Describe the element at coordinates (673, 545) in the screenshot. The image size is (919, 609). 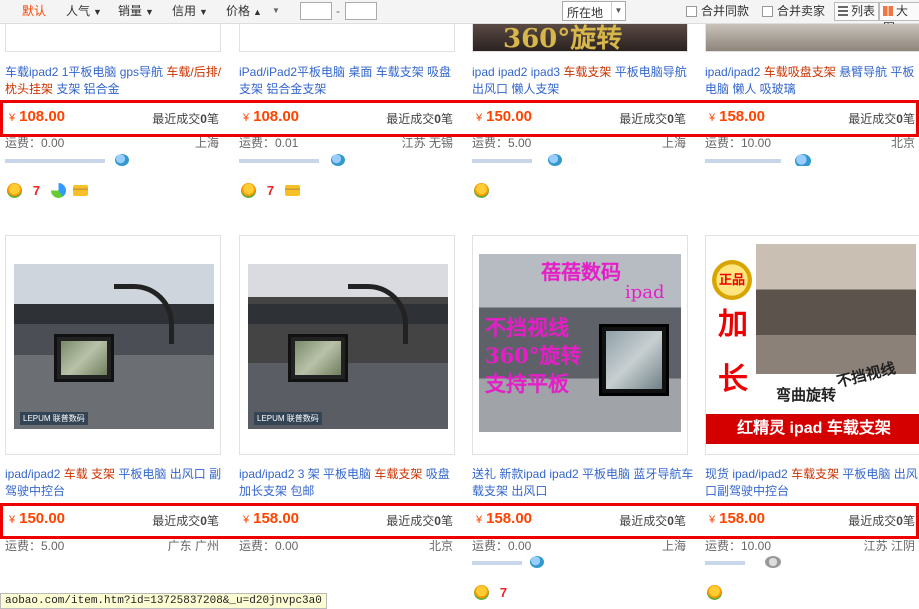
I see `seller-location: 上海` at that location.